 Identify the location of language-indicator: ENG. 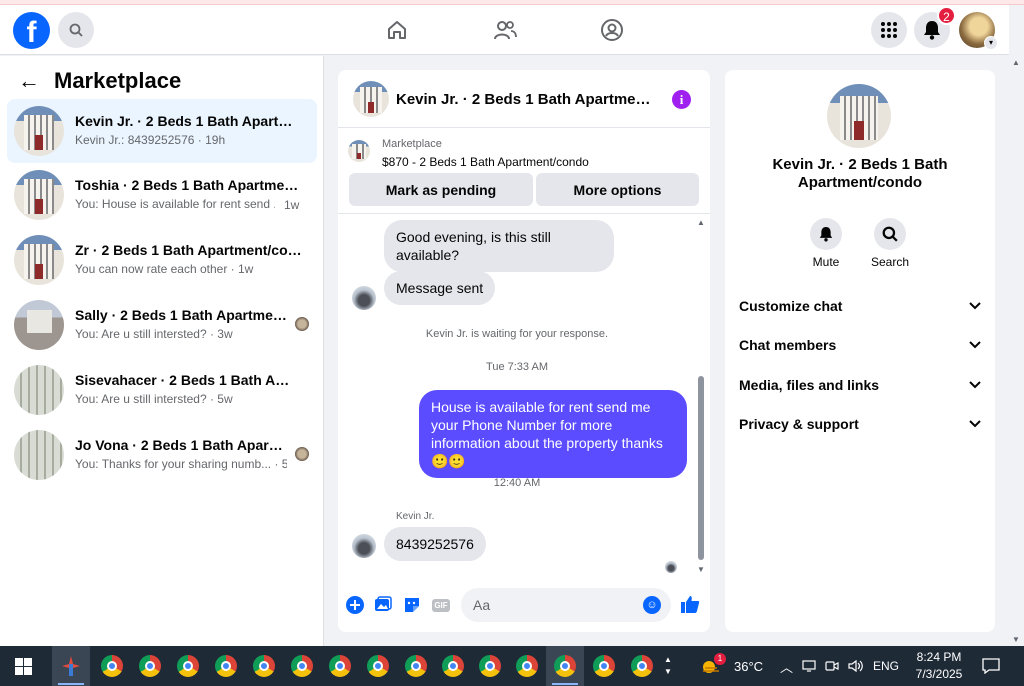
(886, 666).